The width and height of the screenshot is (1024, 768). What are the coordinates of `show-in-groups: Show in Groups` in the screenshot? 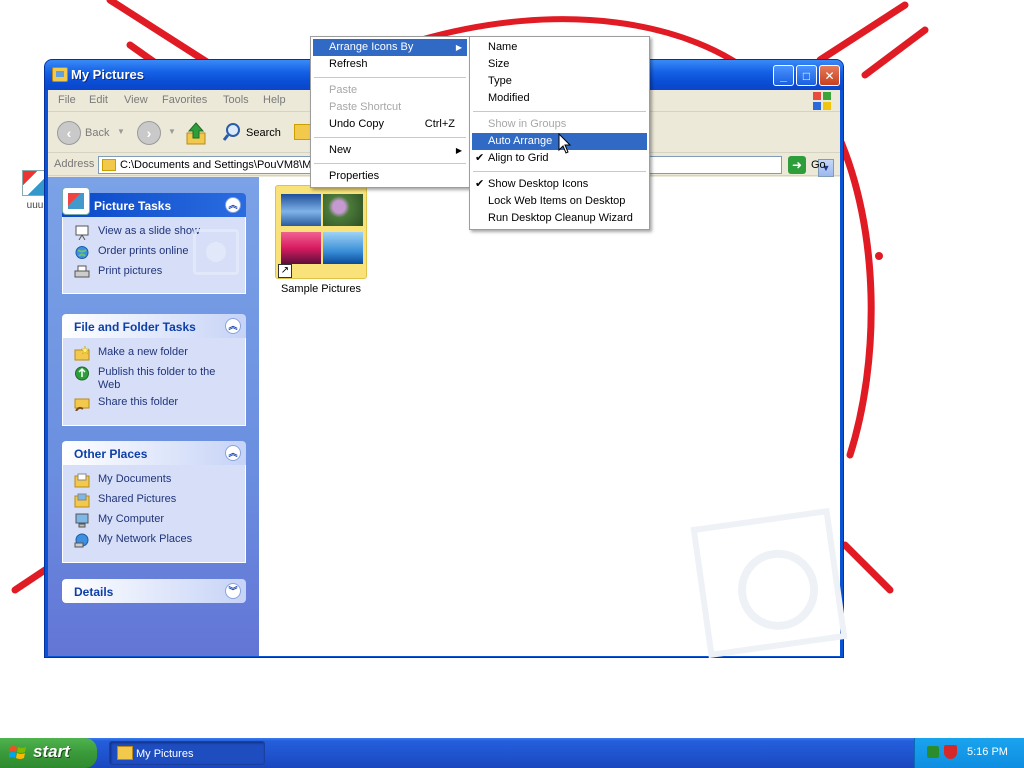 It's located at (559, 124).